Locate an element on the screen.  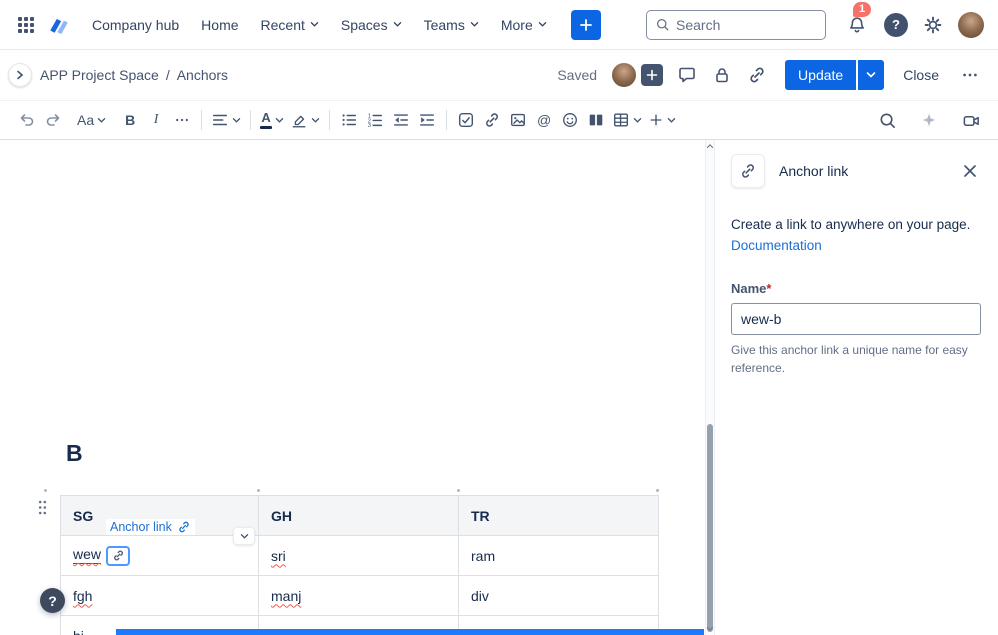
record-video-button is located at coordinates (971, 120).